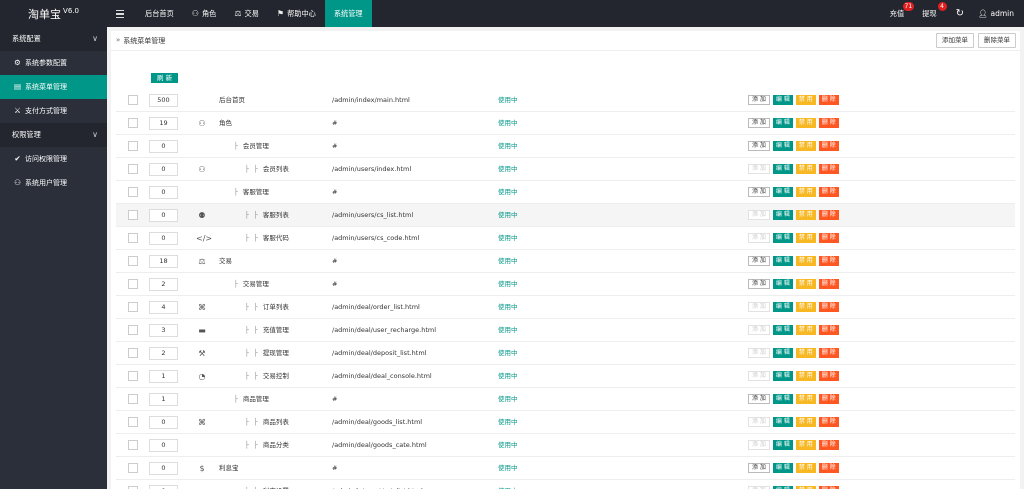 The width and height of the screenshot is (1024, 489). I want to click on nav-item-0: 后台首页, so click(159, 13).